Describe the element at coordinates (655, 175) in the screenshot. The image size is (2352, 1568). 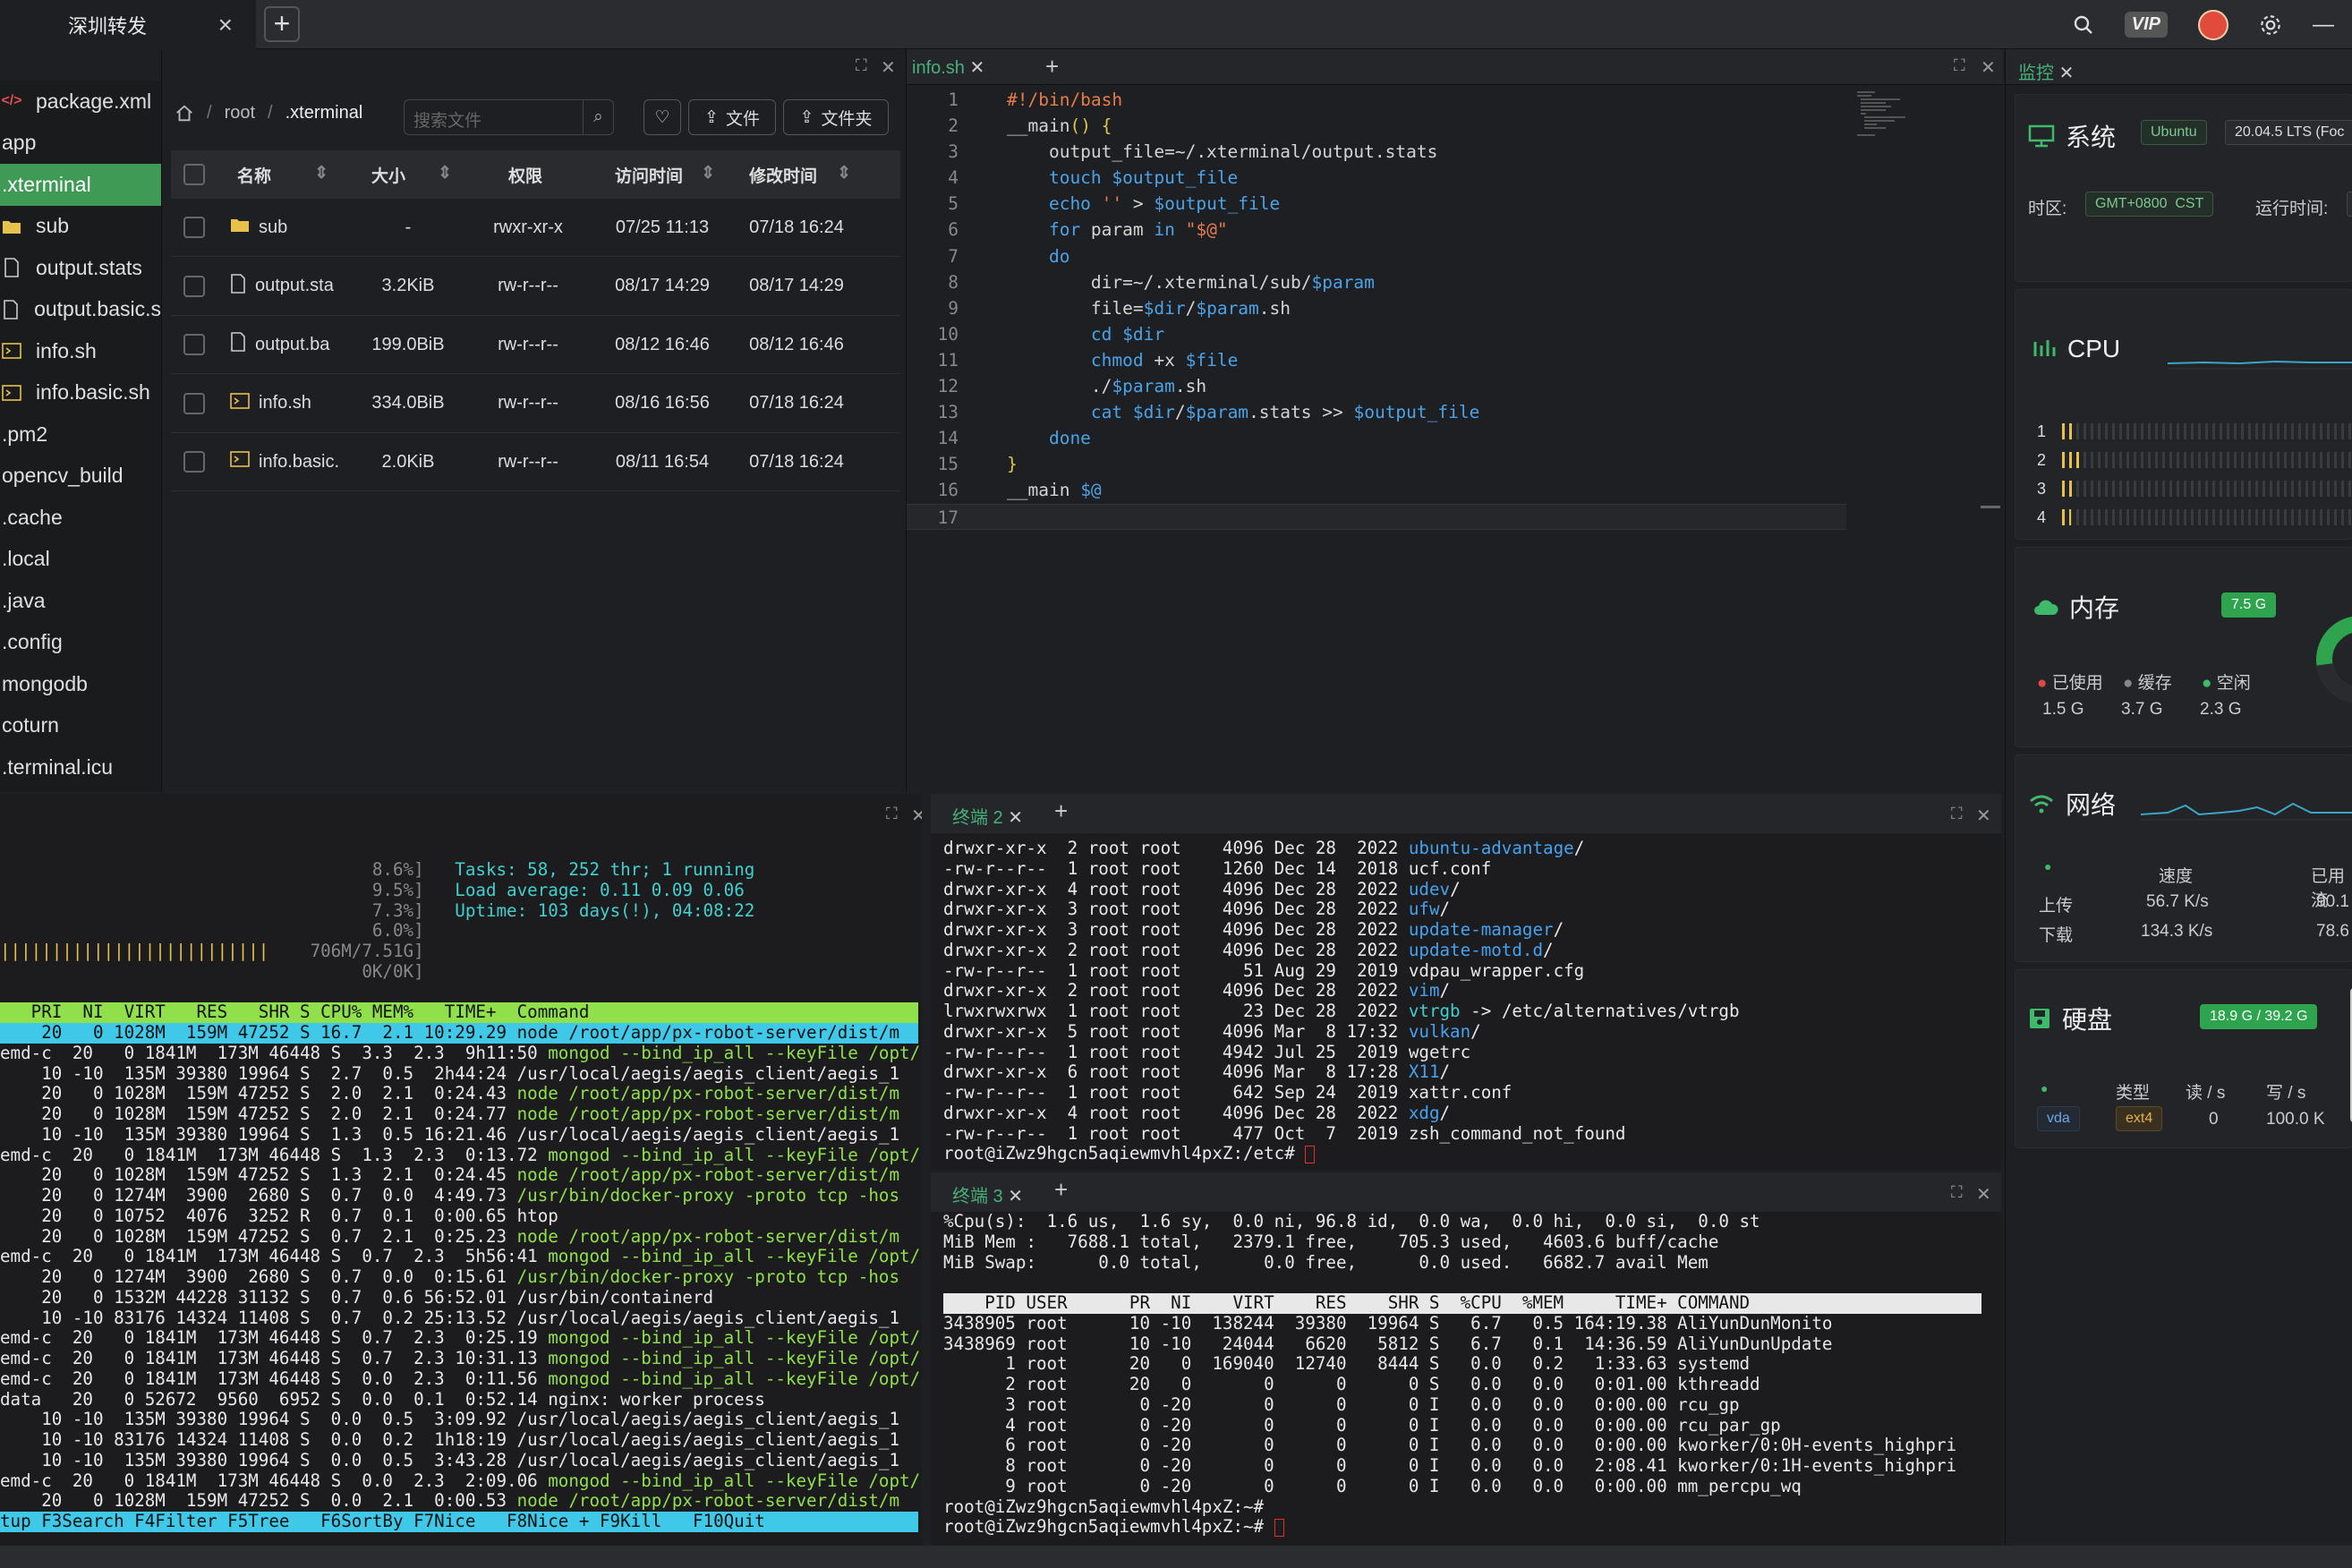
I see `col-atime: 访问时间 ⇕` at that location.